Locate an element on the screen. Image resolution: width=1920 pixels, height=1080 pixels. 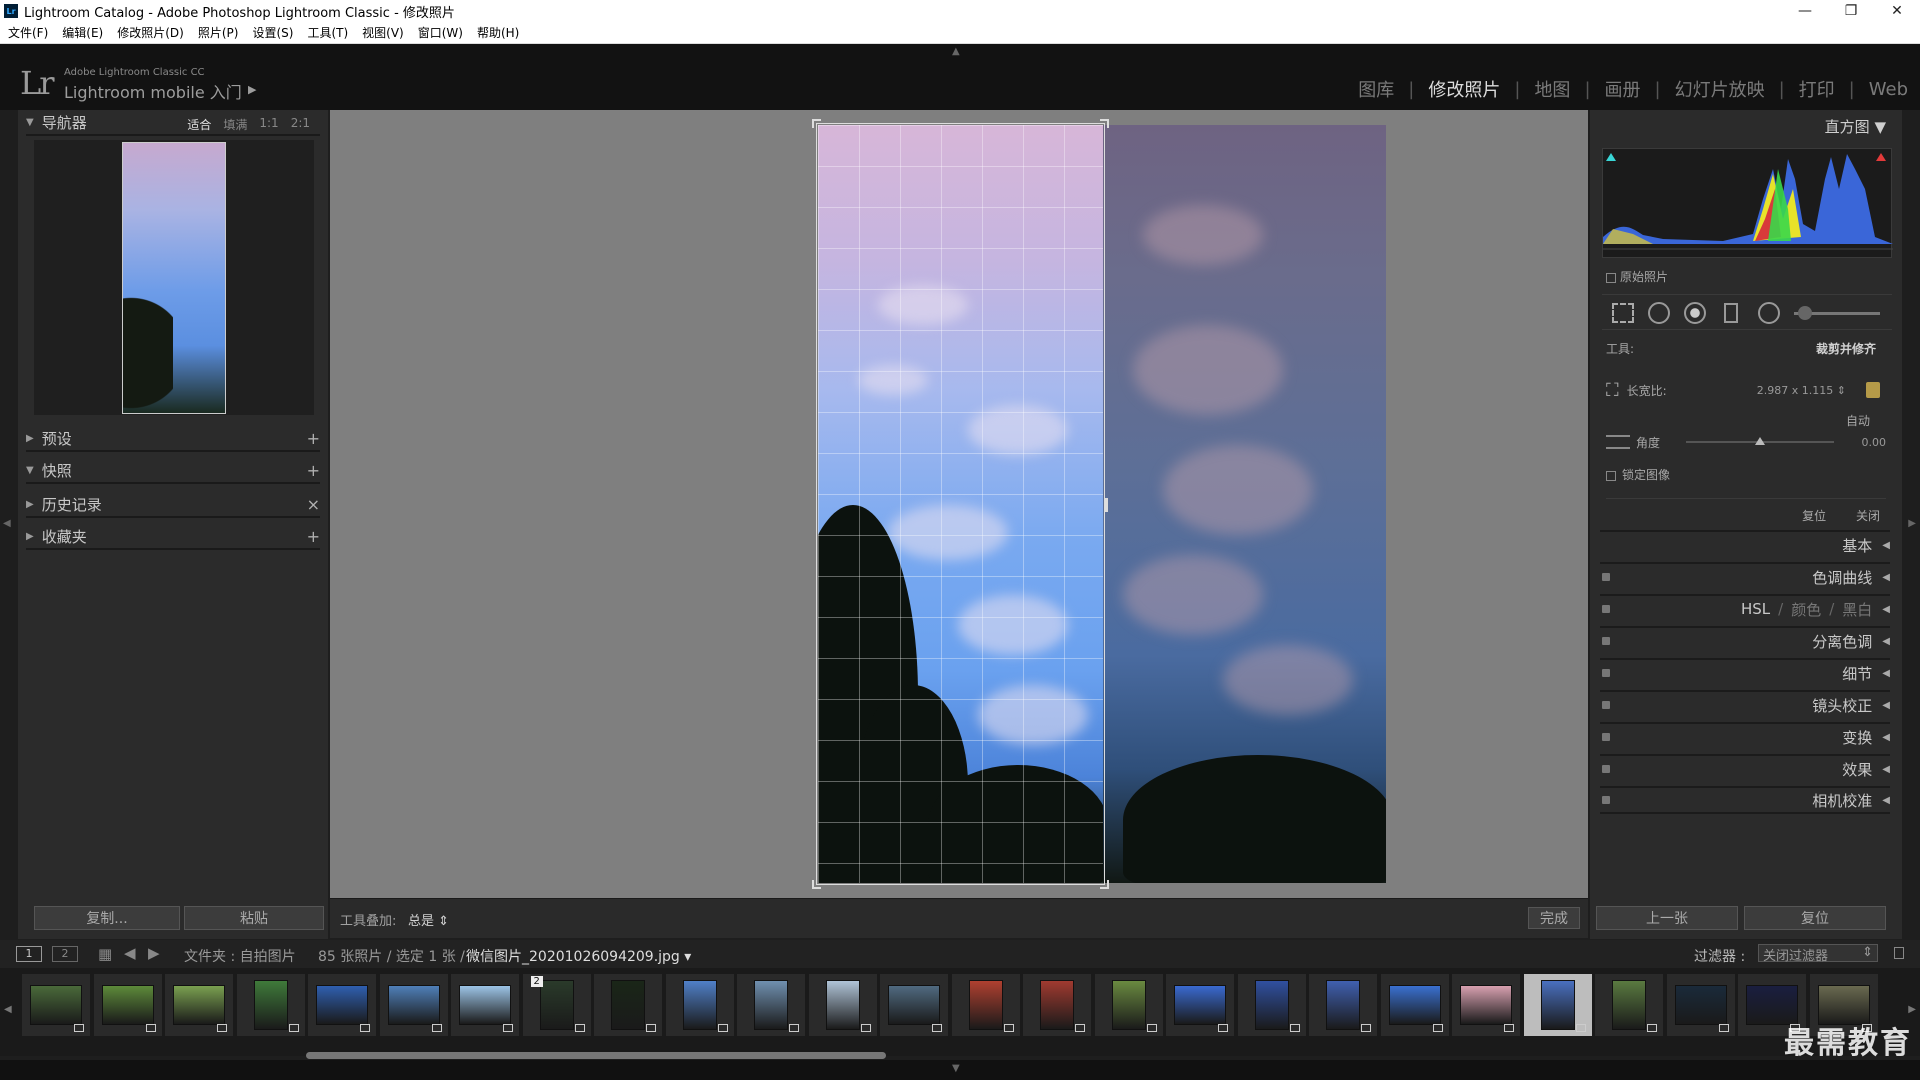
angle-value: 0.00 is located at coordinates (1874, 442).